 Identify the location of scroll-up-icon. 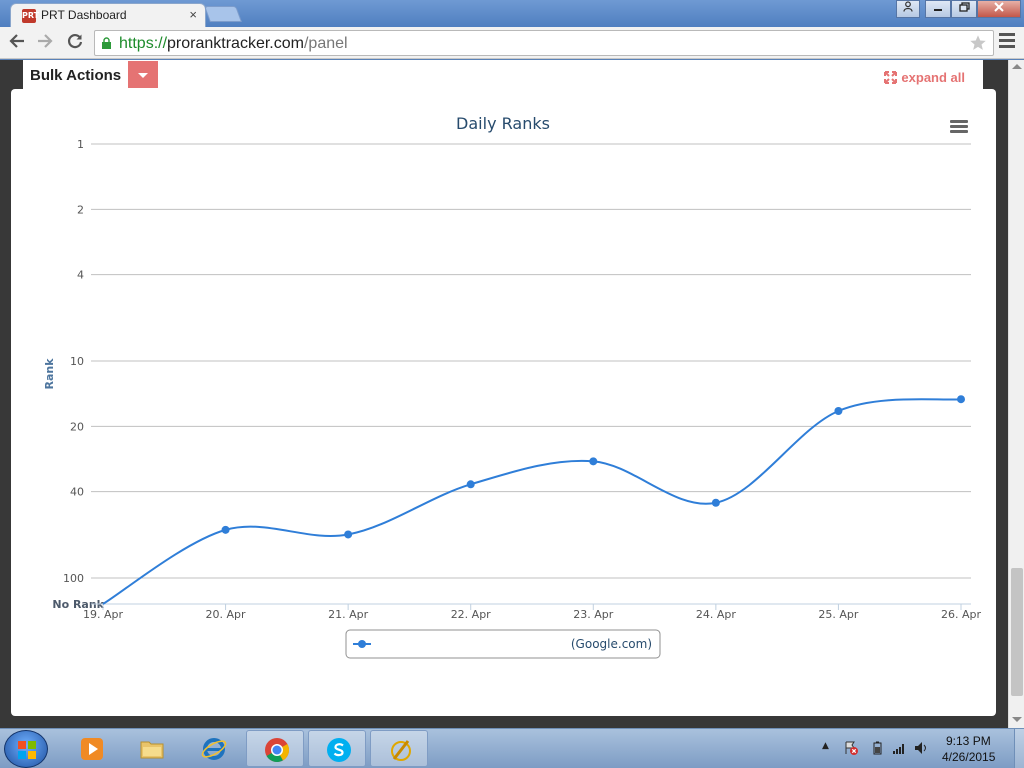
(1017, 66).